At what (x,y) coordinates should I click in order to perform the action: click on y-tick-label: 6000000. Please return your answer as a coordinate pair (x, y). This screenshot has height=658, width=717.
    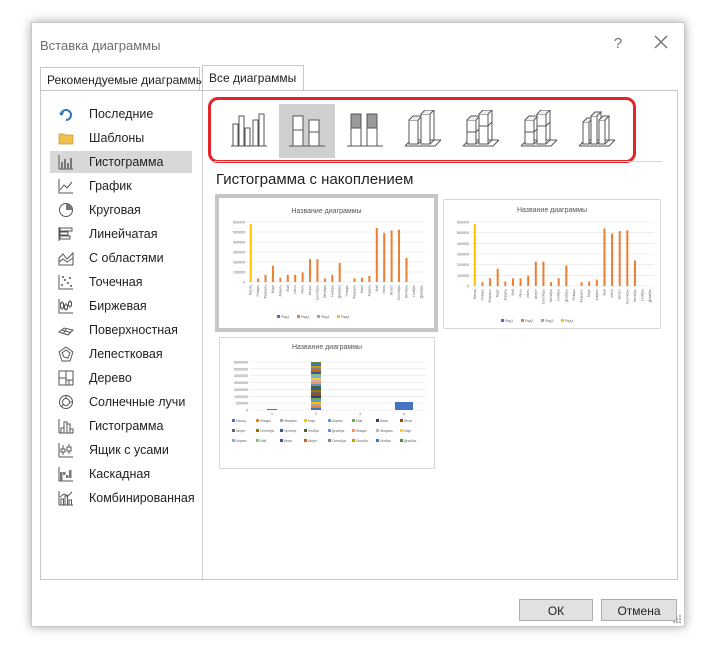
    Looking at the image, I should click on (241, 363).